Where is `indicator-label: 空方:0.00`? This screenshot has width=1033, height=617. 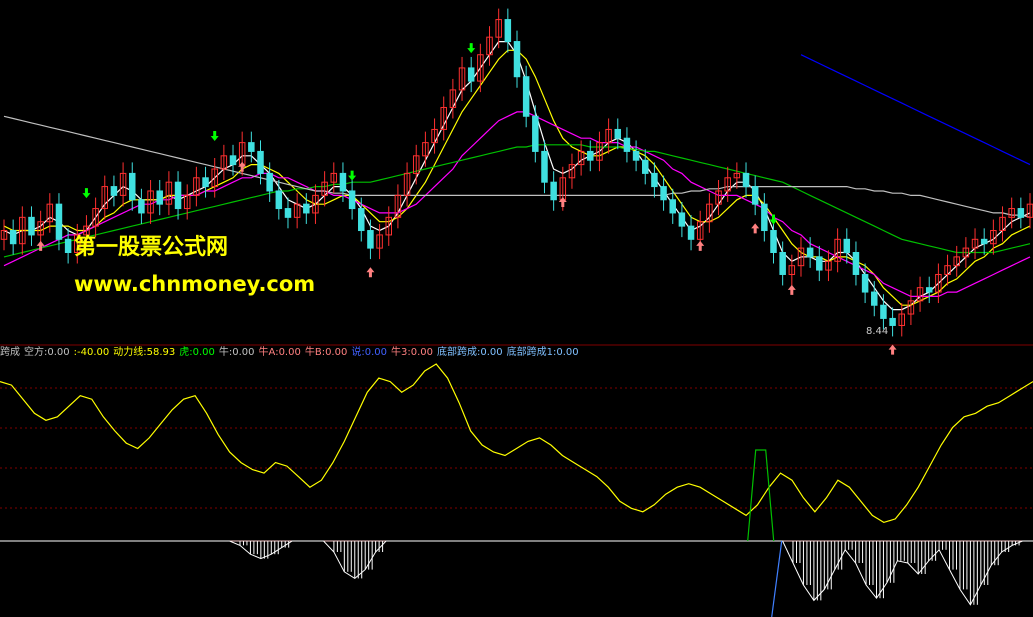
indicator-label: 空方:0.00 is located at coordinates (47, 352).